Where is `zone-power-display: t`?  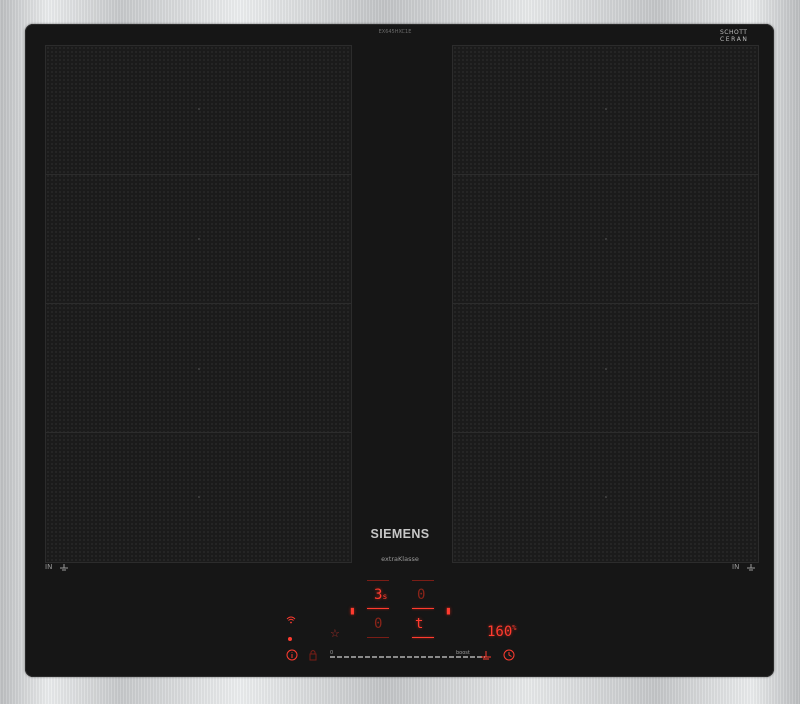 zone-power-display: t is located at coordinates (419, 624).